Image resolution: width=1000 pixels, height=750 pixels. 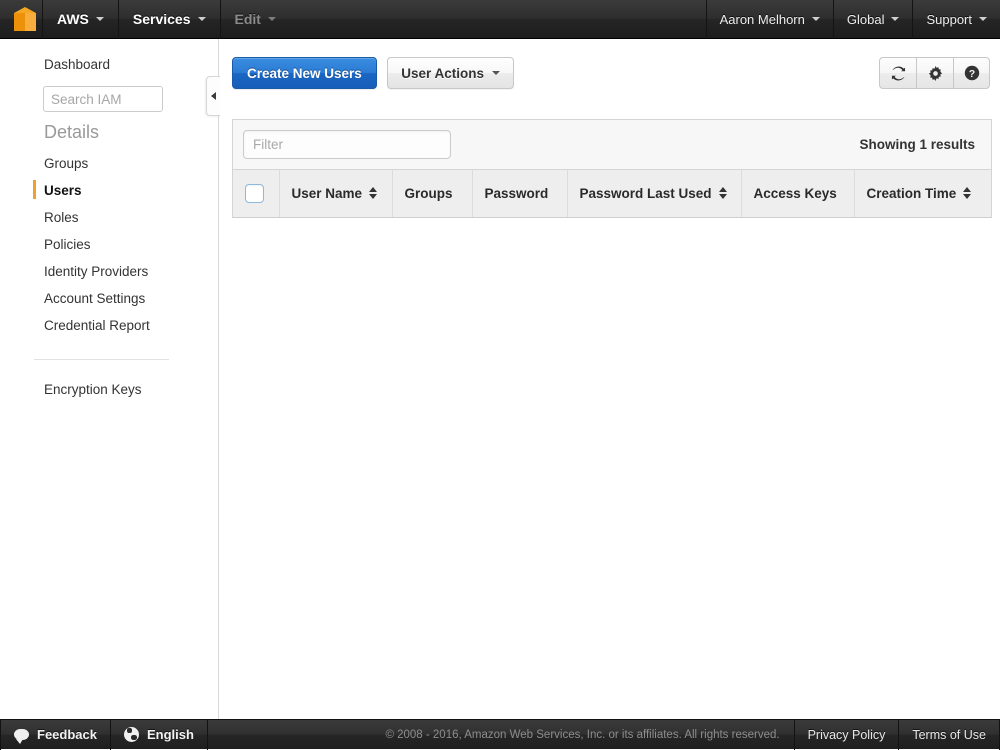 I want to click on help-button: ?, so click(x=971, y=73).